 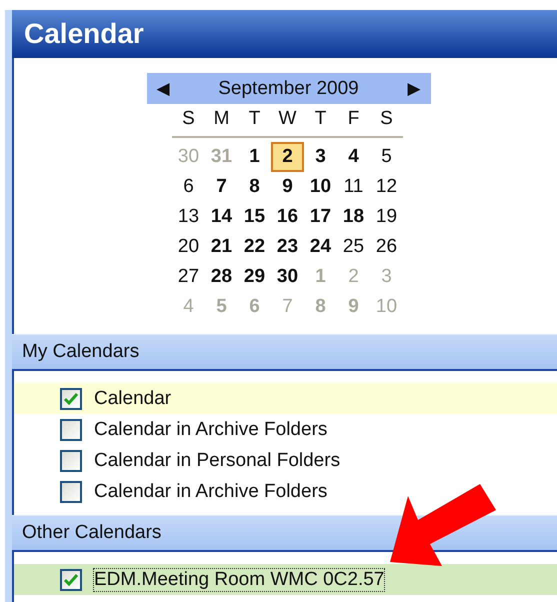 What do you see at coordinates (386, 217) in the screenshot?
I see `day-cell: 19` at bounding box center [386, 217].